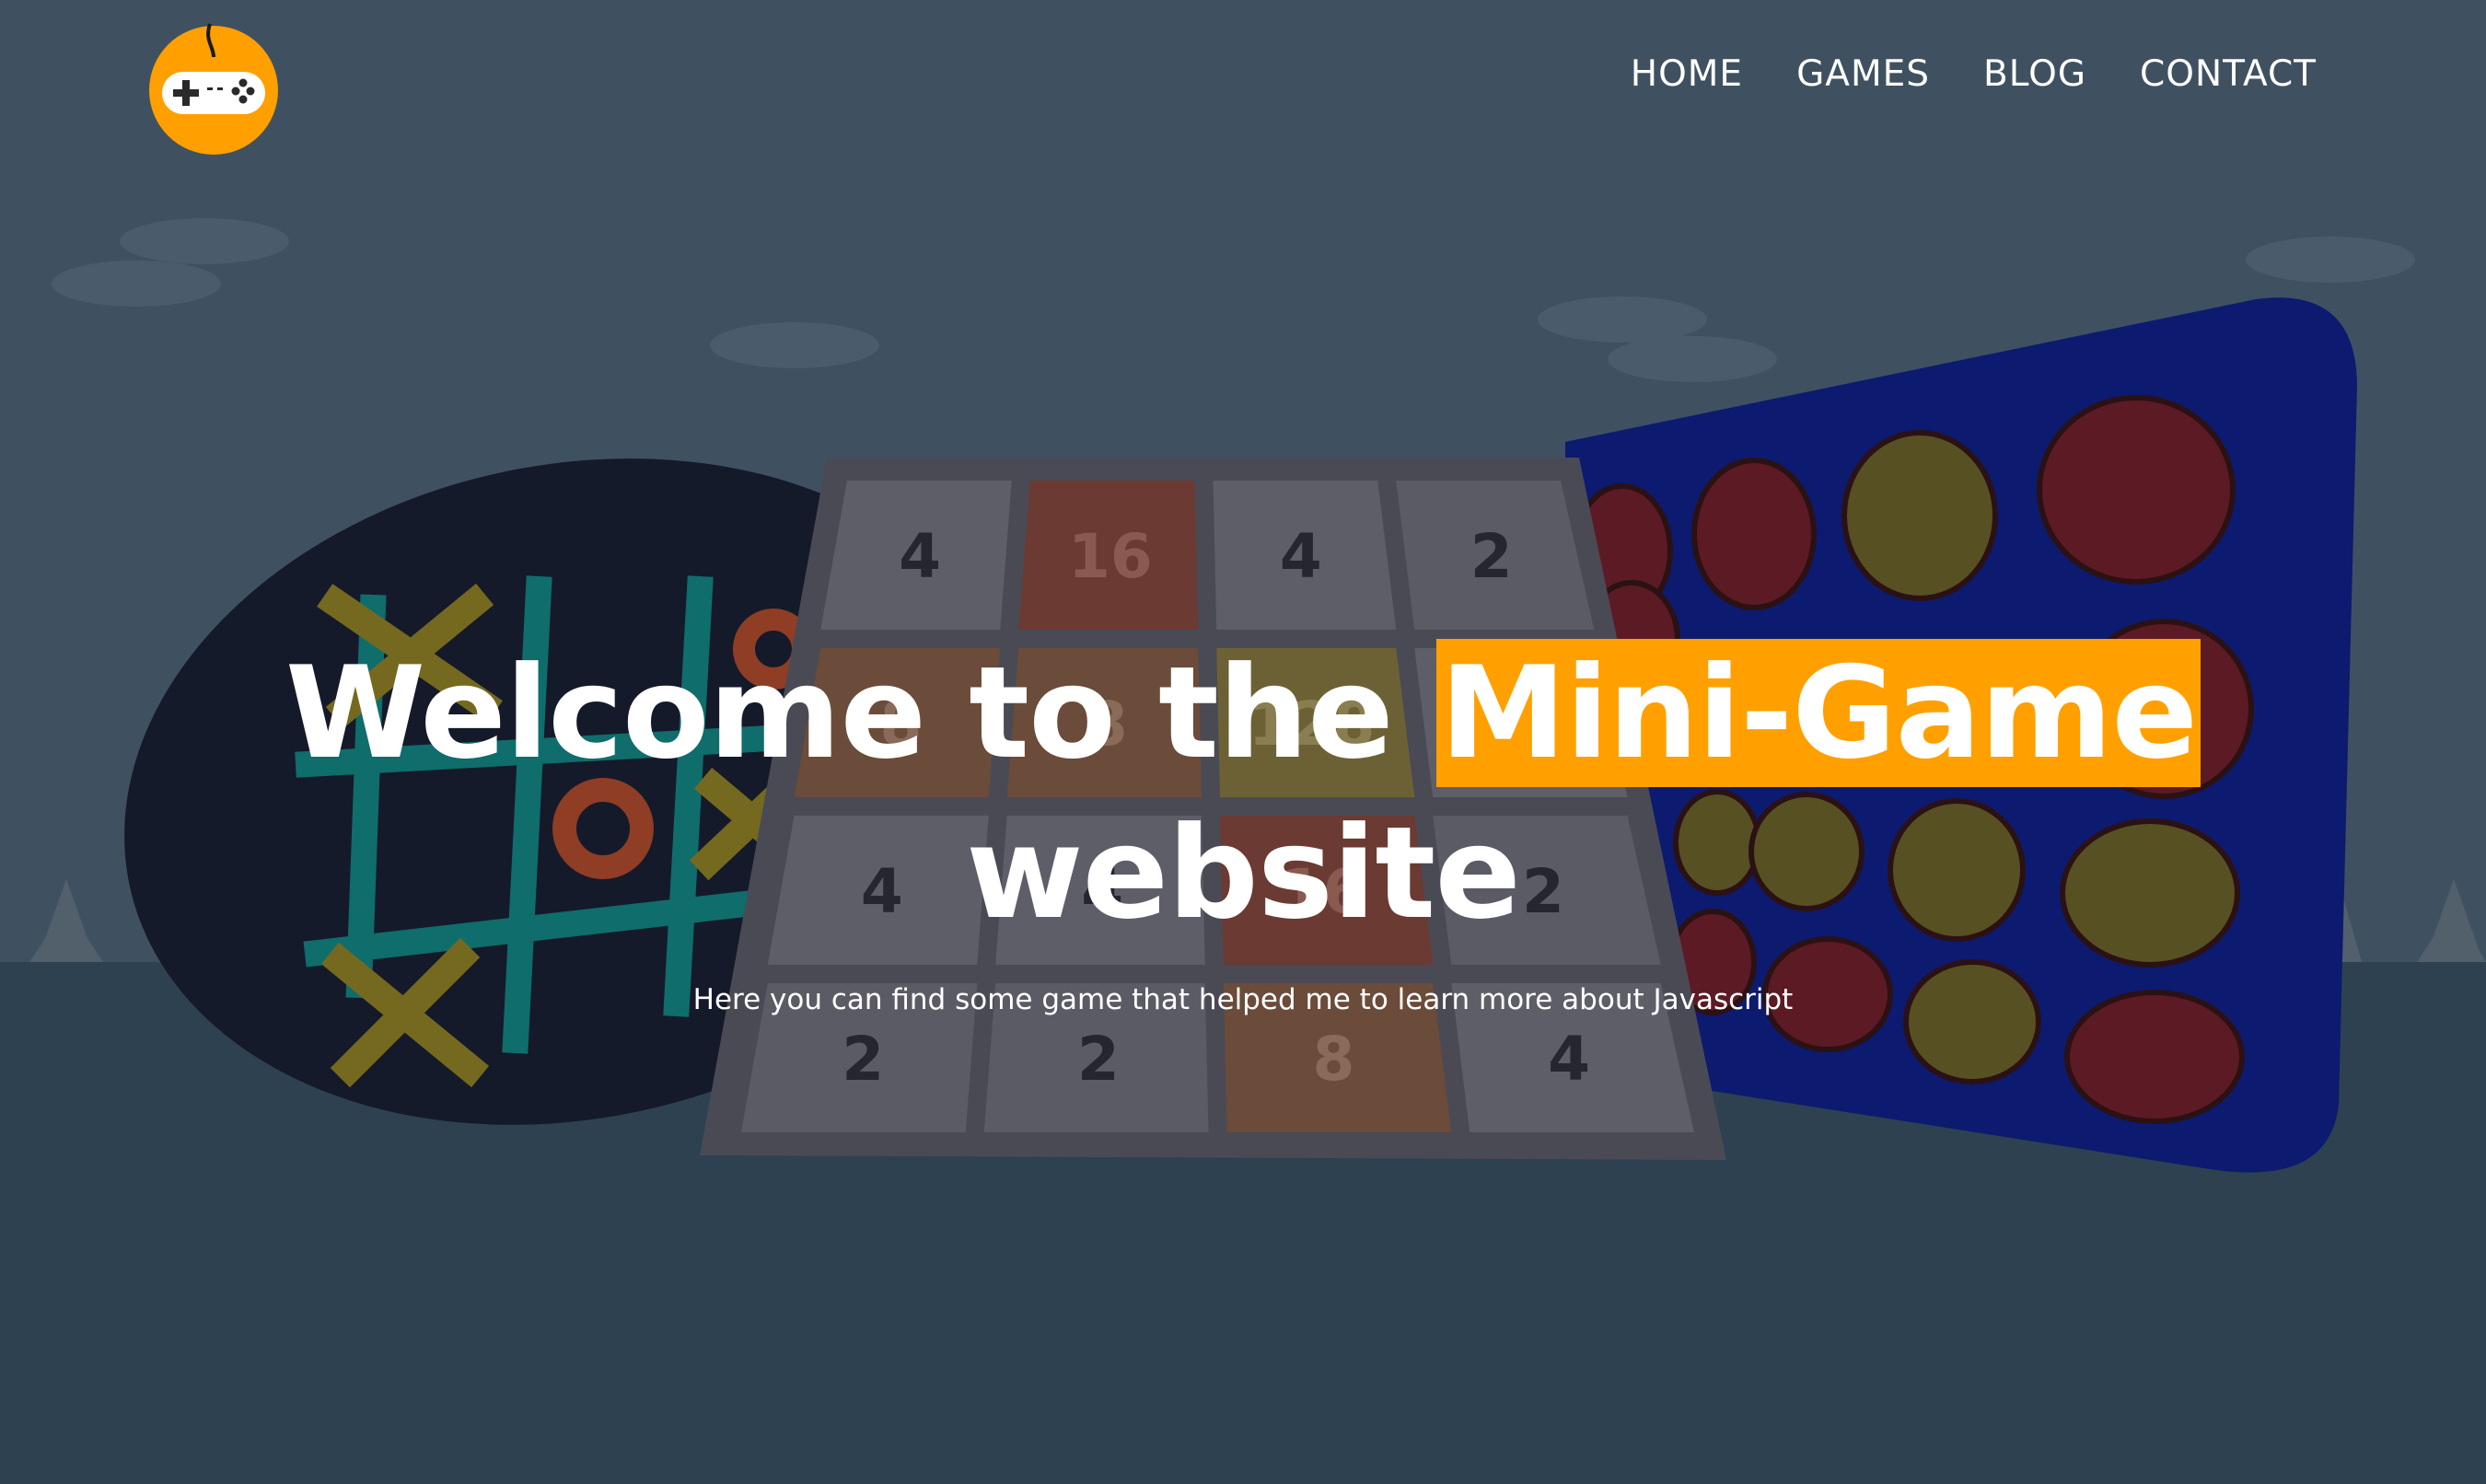 The image size is (2486, 1484). What do you see at coordinates (1333, 1059) in the screenshot?
I see `tile-2048-value: 8` at bounding box center [1333, 1059].